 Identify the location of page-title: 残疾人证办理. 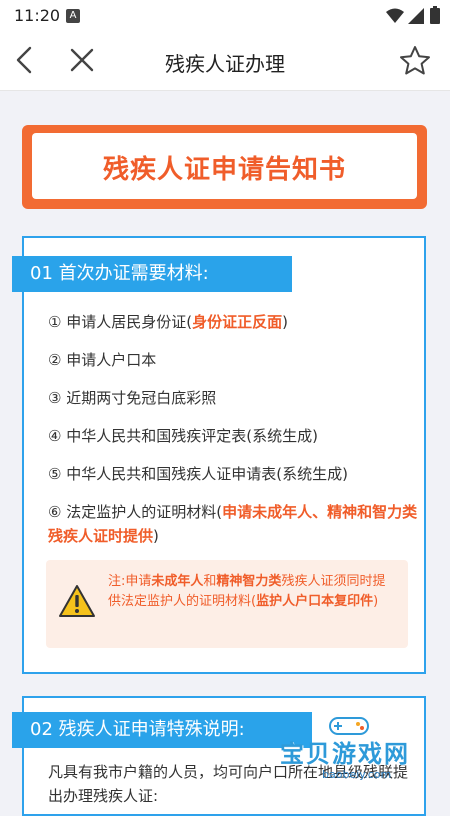
(225, 64).